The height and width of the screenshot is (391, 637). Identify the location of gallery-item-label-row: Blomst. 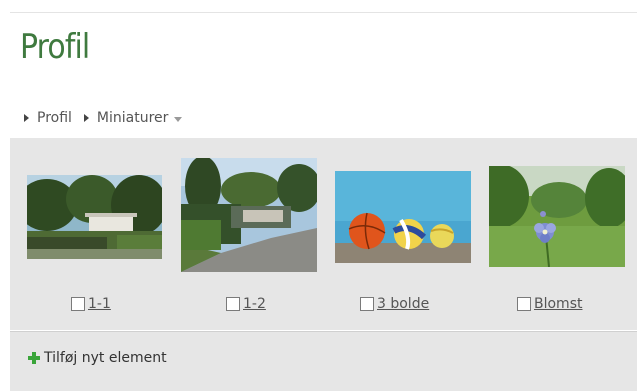
(549, 304).